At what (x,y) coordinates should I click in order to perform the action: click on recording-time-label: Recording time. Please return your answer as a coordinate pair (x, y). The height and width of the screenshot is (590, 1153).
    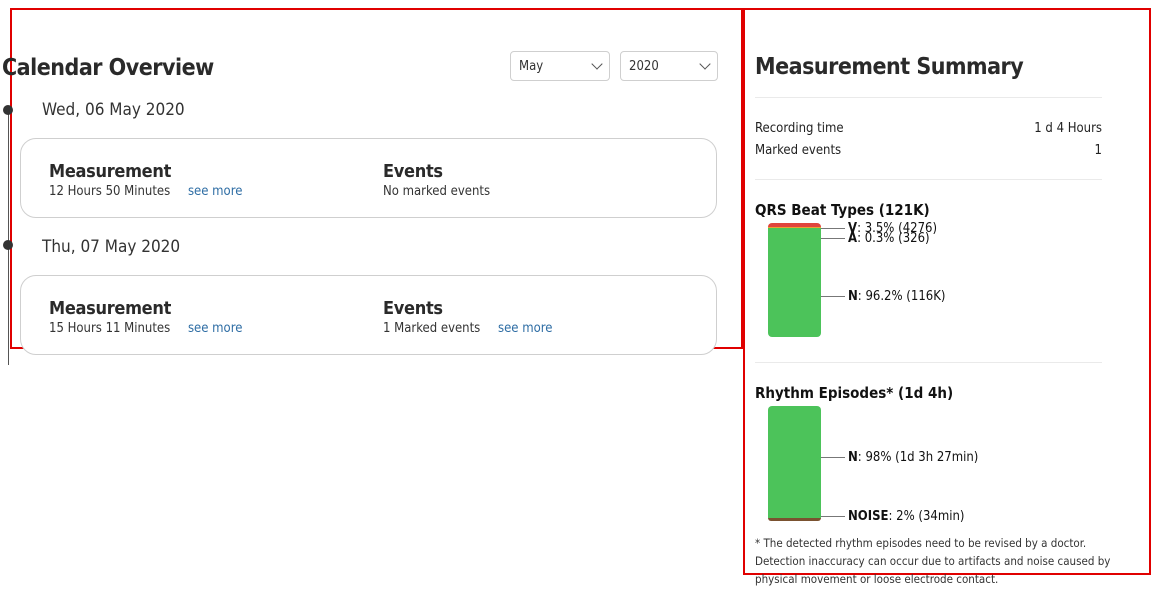
    Looking at the image, I should click on (799, 128).